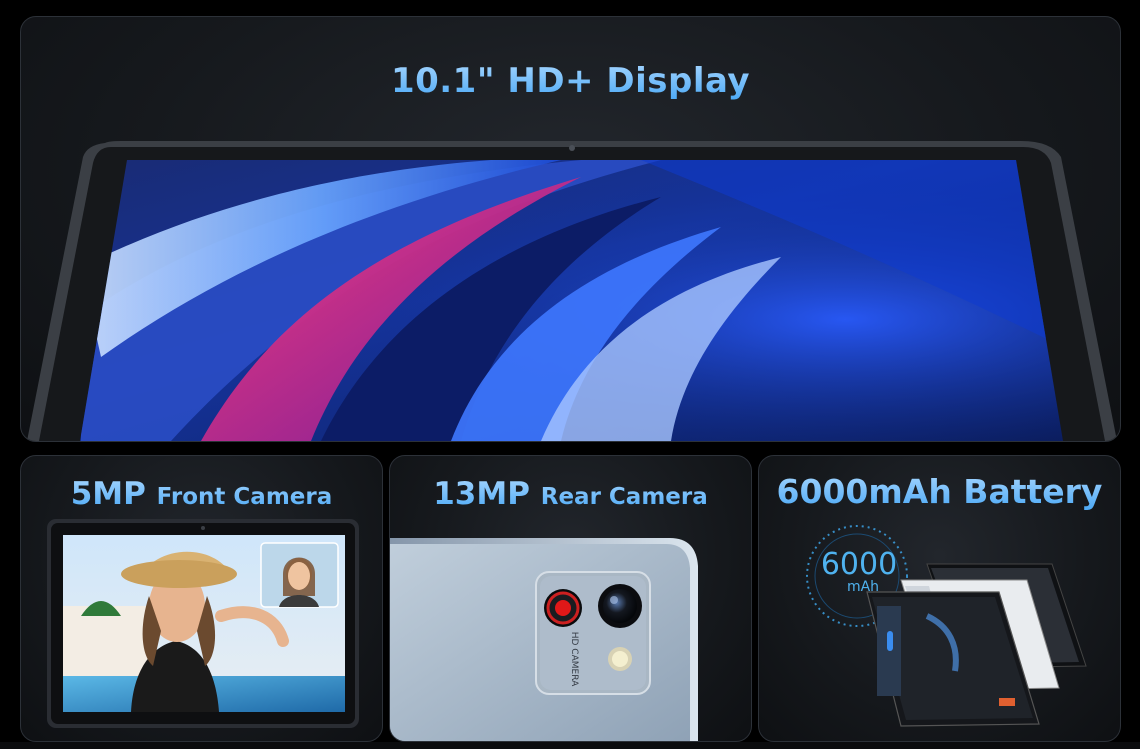 This screenshot has height=749, width=1140. I want to click on rear-camera-module-illustration: HD CAMERA, so click(544, 639).